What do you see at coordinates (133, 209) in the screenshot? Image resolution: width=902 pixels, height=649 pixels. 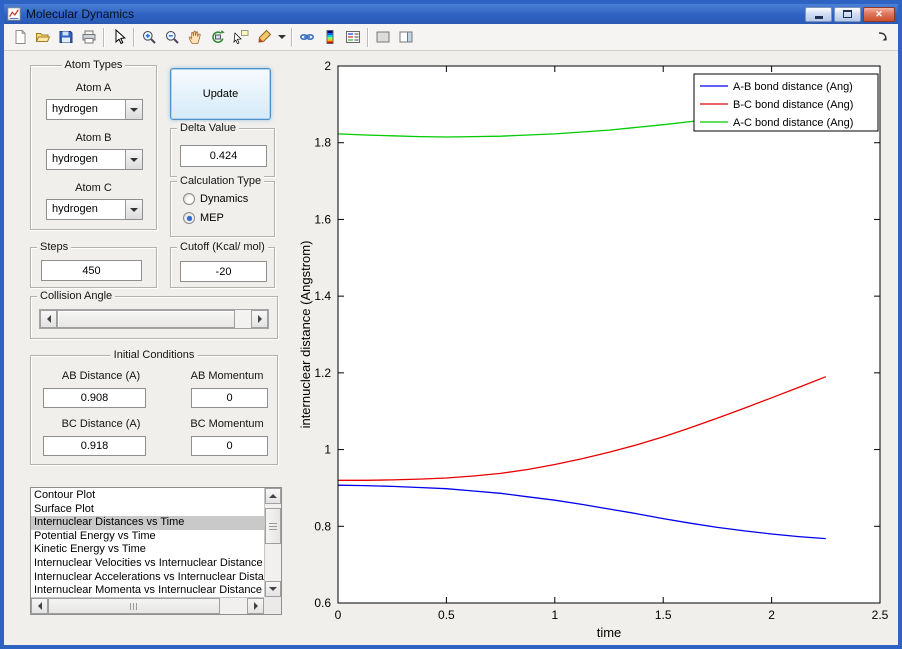 I see `atom-c-dropdown-button` at bounding box center [133, 209].